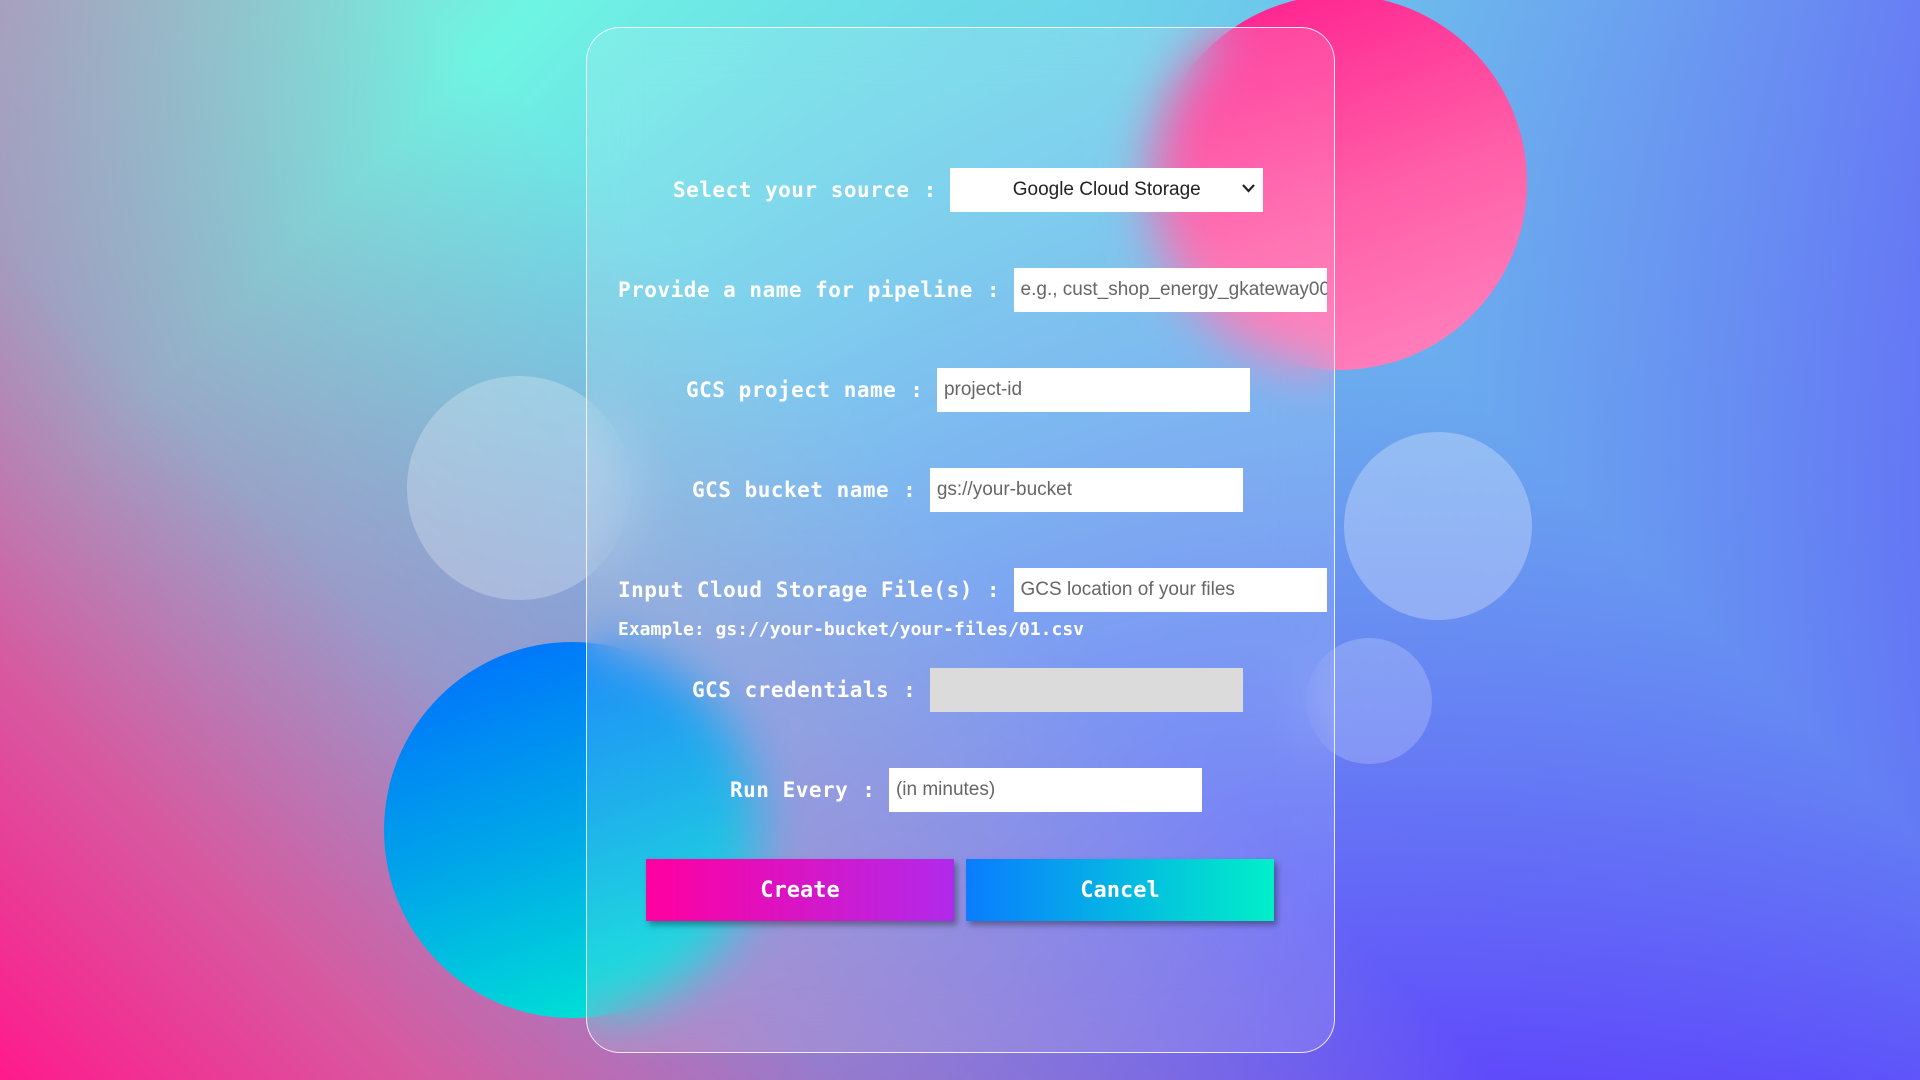 This screenshot has width=1920, height=1080. Describe the element at coordinates (800, 890) in the screenshot. I see `create-button: Create` at that location.